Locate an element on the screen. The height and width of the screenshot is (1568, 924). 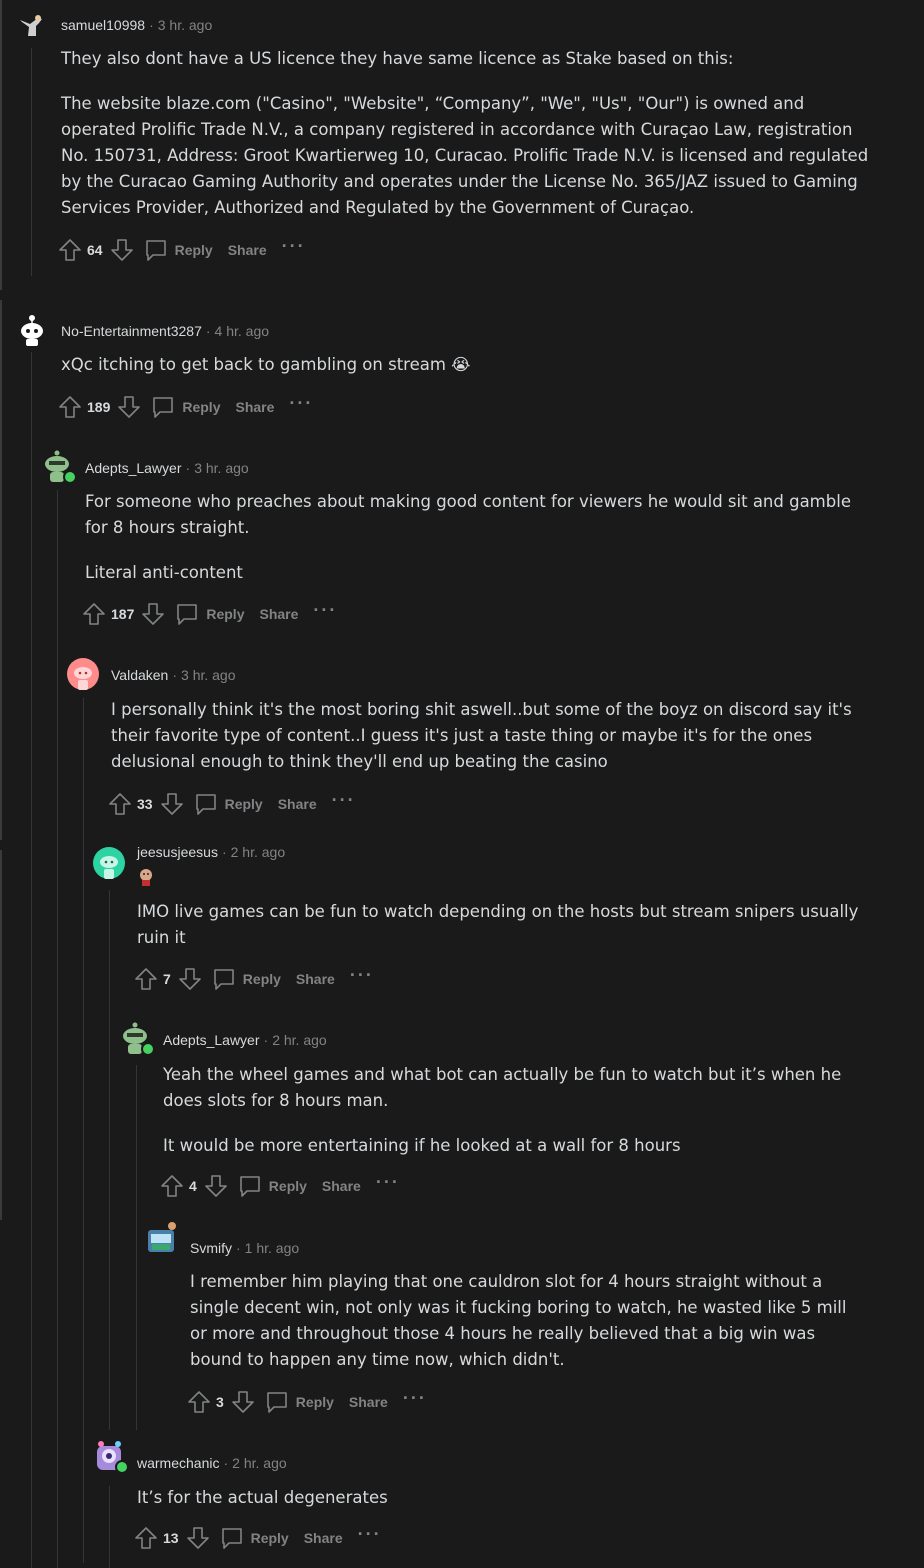
comment-paragraph: It’s for the actual degenerates is located at coordinates (262, 1497).